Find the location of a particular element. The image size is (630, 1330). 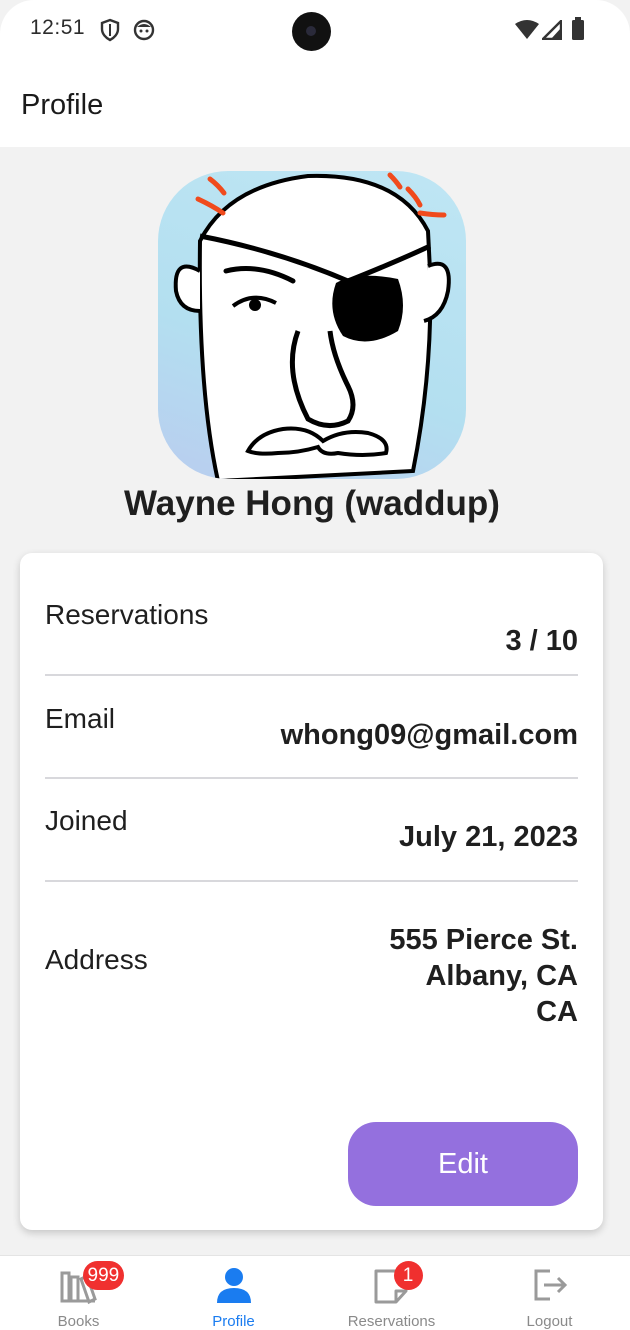

email-label: Email is located at coordinates (80, 718).